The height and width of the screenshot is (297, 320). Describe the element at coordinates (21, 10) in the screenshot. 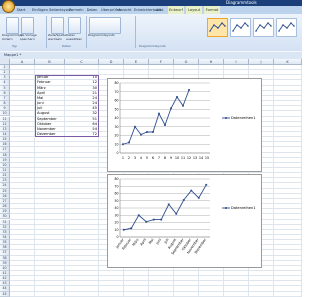

I see `tab-start: Start` at that location.